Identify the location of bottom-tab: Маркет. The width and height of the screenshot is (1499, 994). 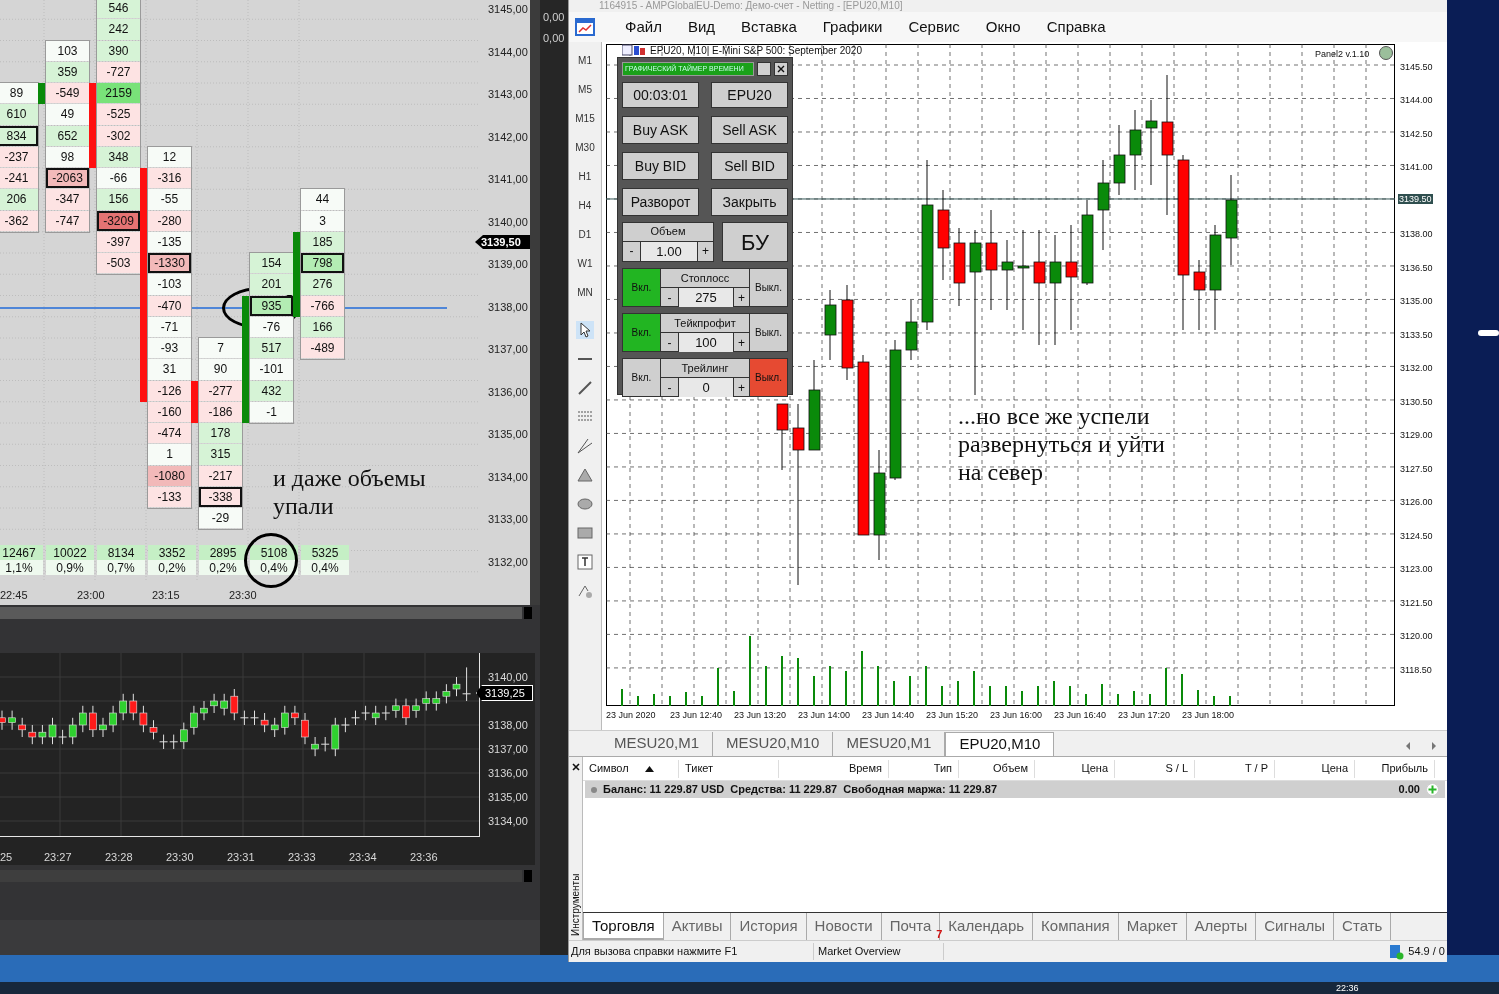
(1152, 926).